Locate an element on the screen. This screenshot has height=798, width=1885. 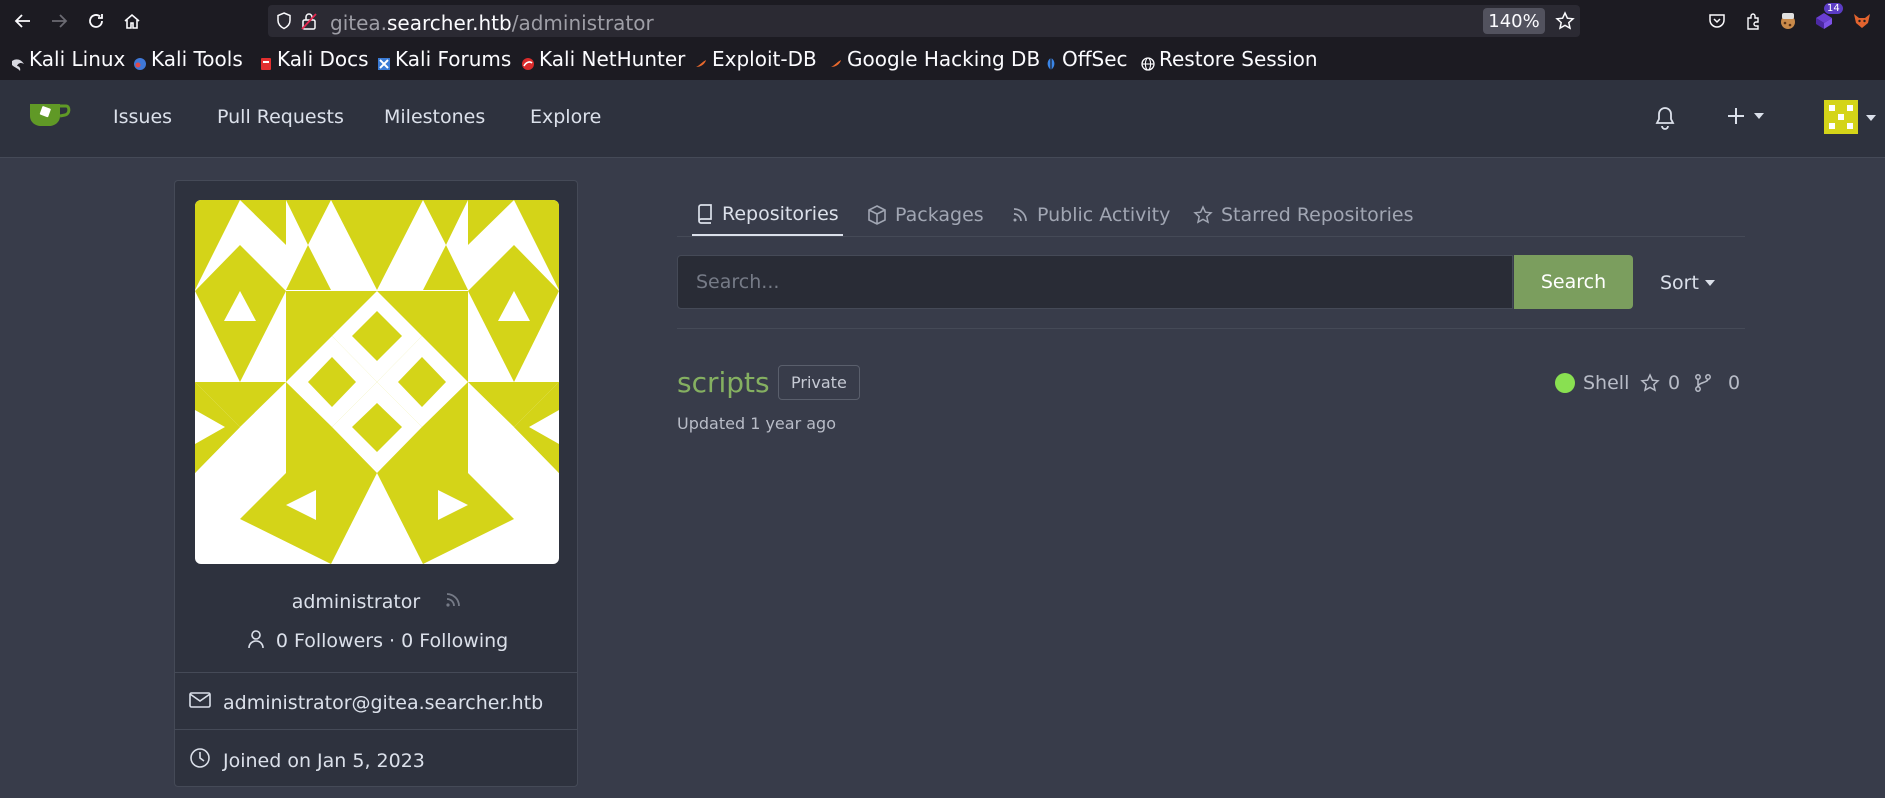
tab-public-activity: Public Activity is located at coordinates (1090, 215).